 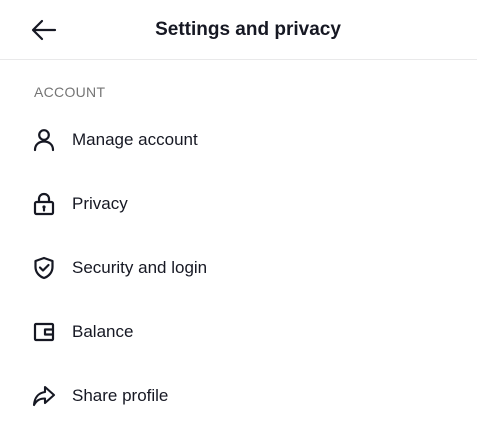 What do you see at coordinates (44, 204) in the screenshot?
I see `lock-icon` at bounding box center [44, 204].